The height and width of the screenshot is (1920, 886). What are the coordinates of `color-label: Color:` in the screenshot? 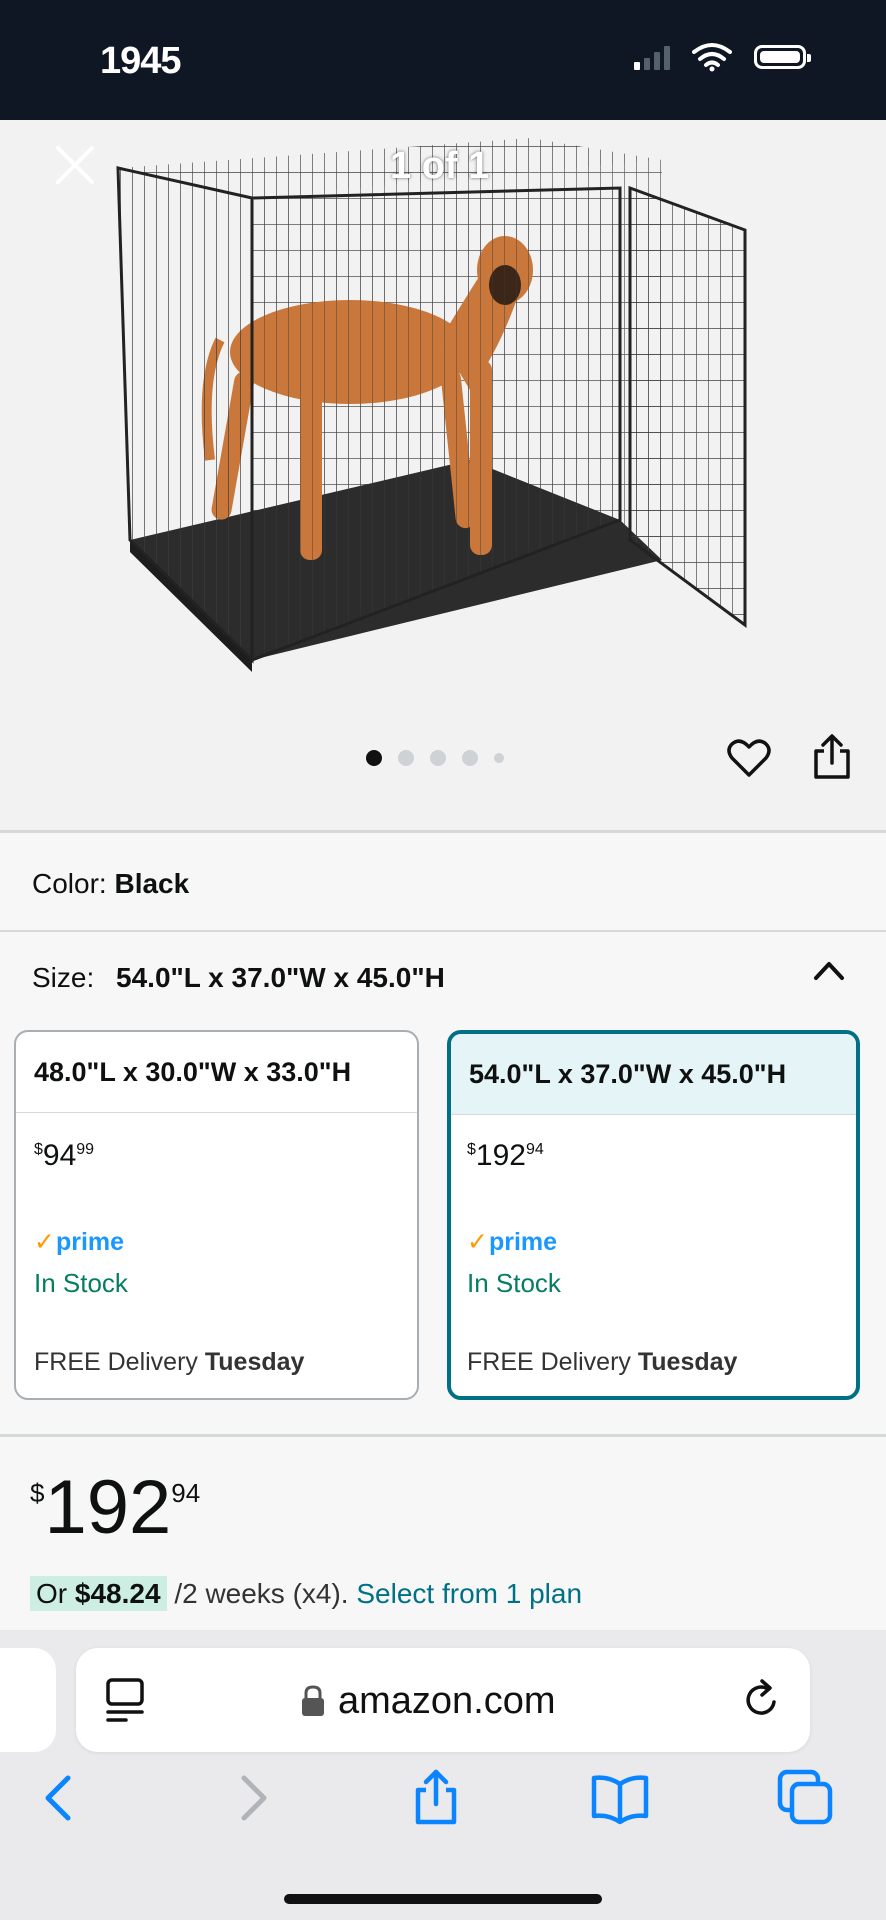 It's located at (69, 883).